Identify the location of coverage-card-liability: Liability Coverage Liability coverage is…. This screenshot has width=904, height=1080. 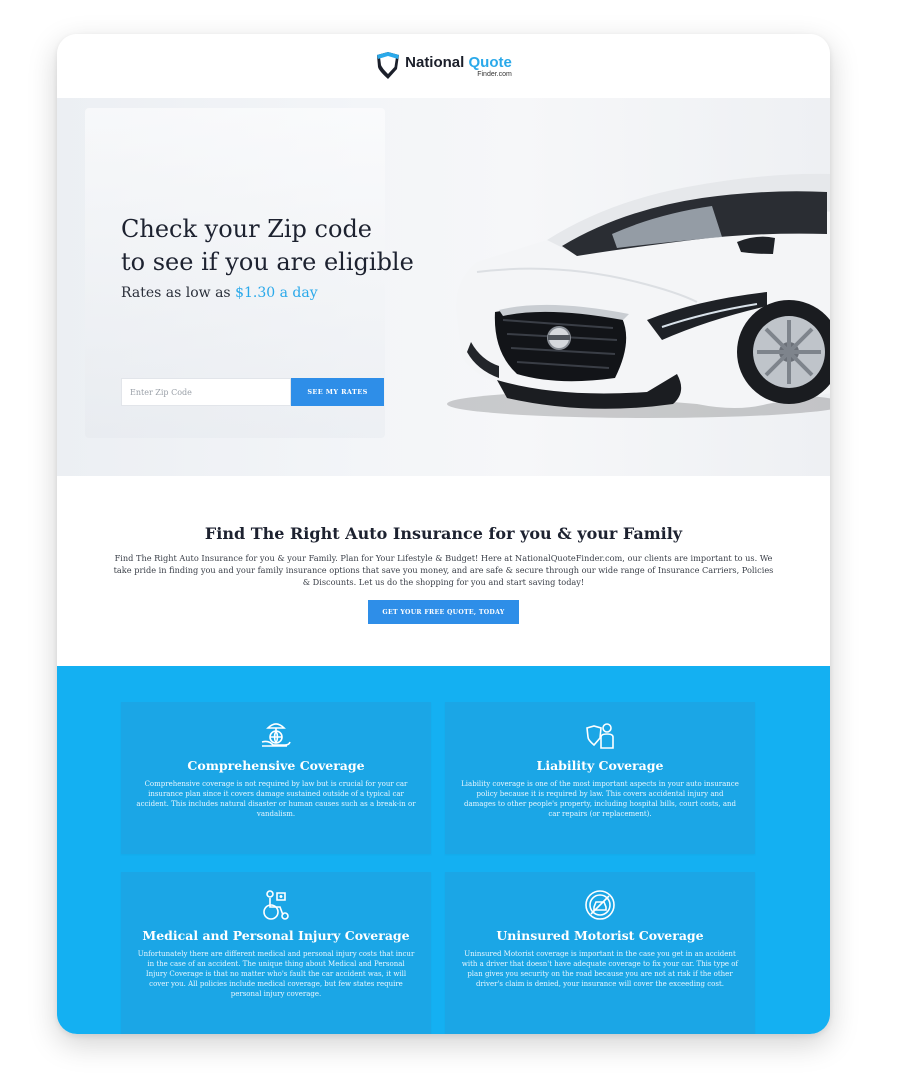
(600, 778).